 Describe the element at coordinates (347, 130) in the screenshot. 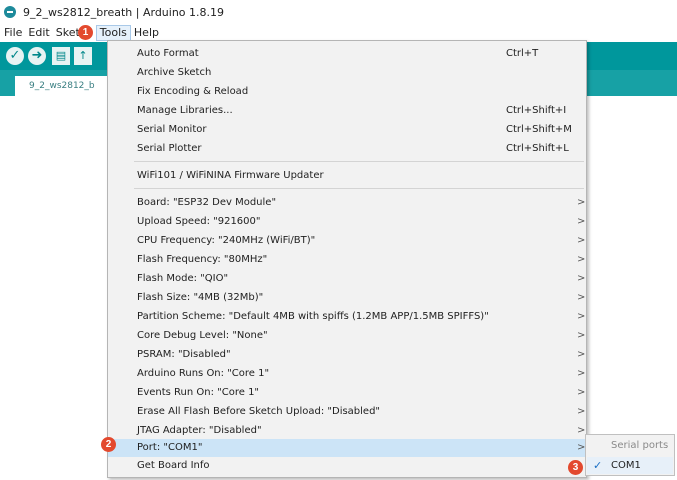

I see `menu-item-serial-monitor: Serial Monitor Ctrl+Shift+M` at that location.